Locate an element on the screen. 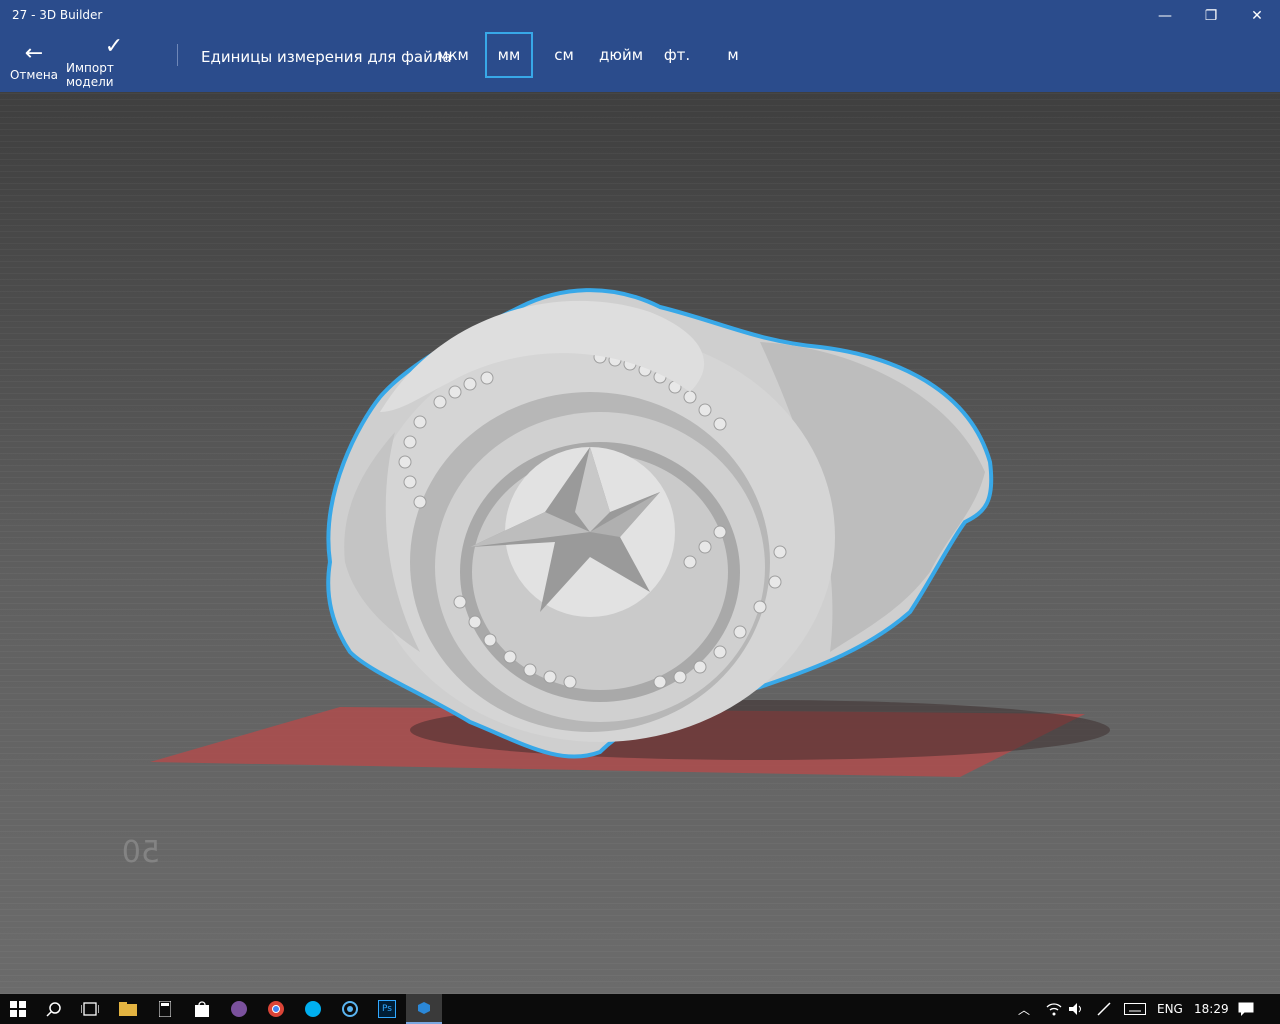 The width and height of the screenshot is (1280, 1024). volume-button is located at coordinates (1076, 1009).